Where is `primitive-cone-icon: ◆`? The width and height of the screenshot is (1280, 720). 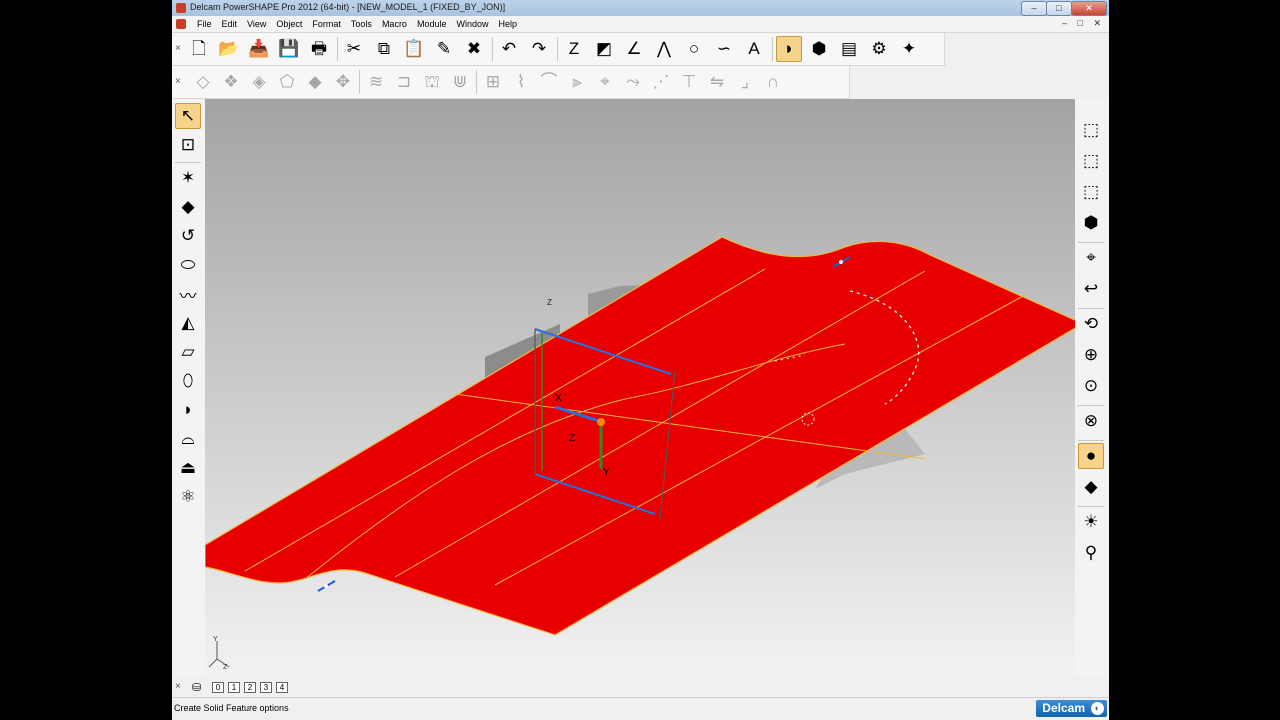 primitive-cone-icon: ◆ is located at coordinates (315, 82).